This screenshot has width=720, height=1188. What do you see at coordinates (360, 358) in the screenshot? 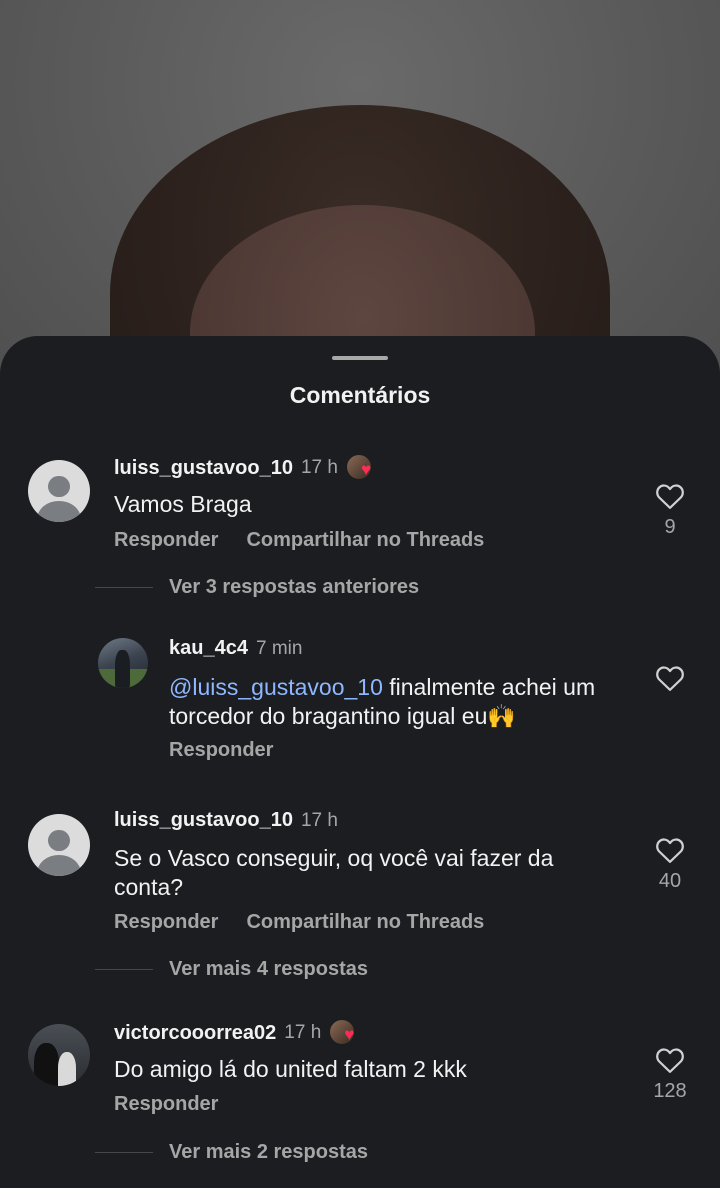
I see `drag-handle` at bounding box center [360, 358].